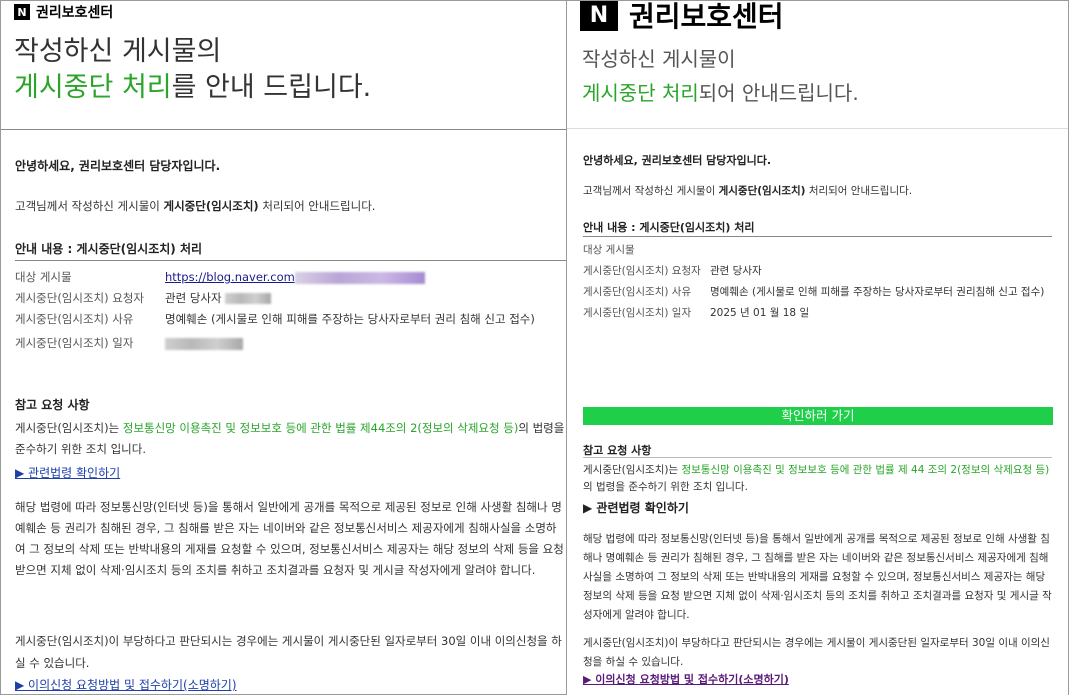 The height and width of the screenshot is (695, 1069). What do you see at coordinates (359, 277) in the screenshot?
I see `redacted-url` at bounding box center [359, 277].